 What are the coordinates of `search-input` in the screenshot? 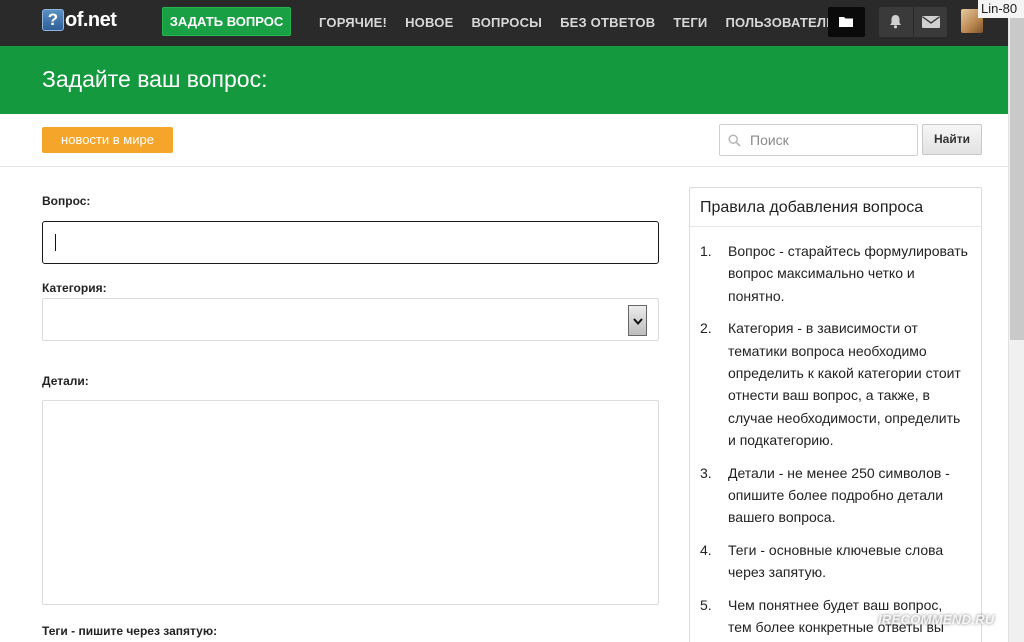 It's located at (830, 140).